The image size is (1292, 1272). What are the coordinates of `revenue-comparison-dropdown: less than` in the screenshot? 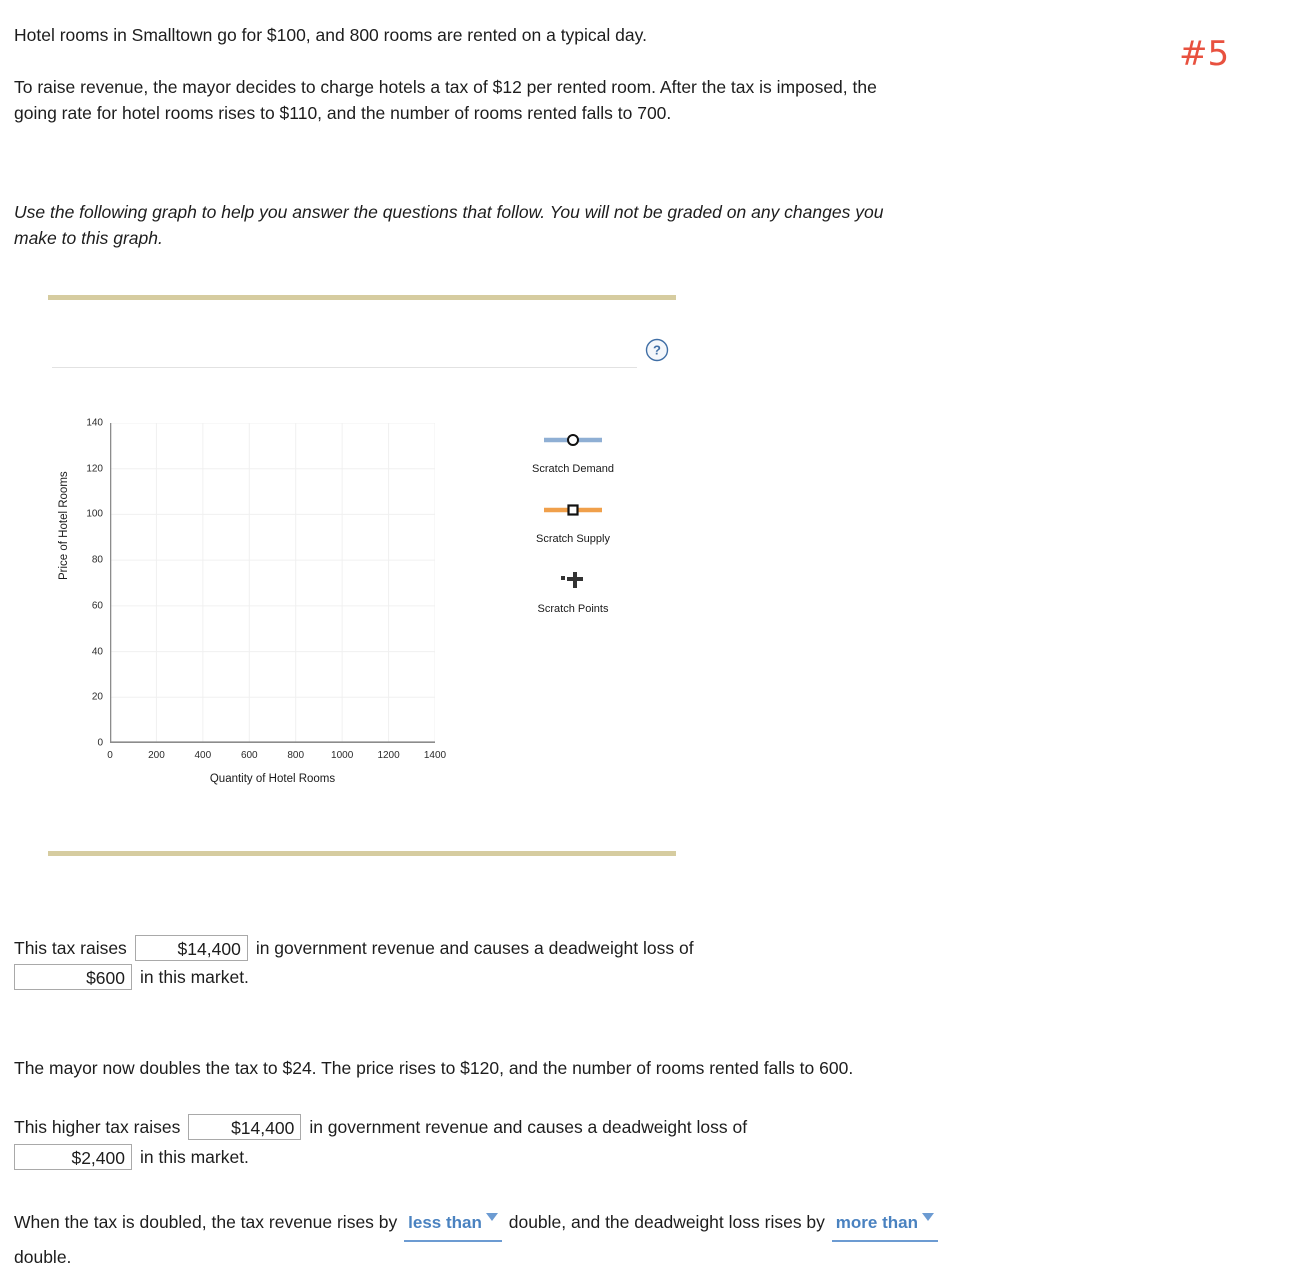 It's located at (453, 1225).